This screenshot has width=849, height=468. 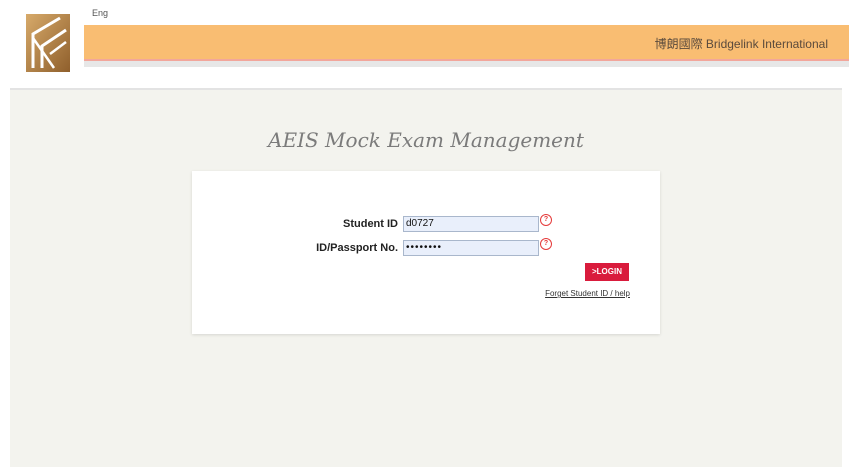 What do you see at coordinates (426, 140) in the screenshot?
I see `page-title: AEIS Mock Exam Management` at bounding box center [426, 140].